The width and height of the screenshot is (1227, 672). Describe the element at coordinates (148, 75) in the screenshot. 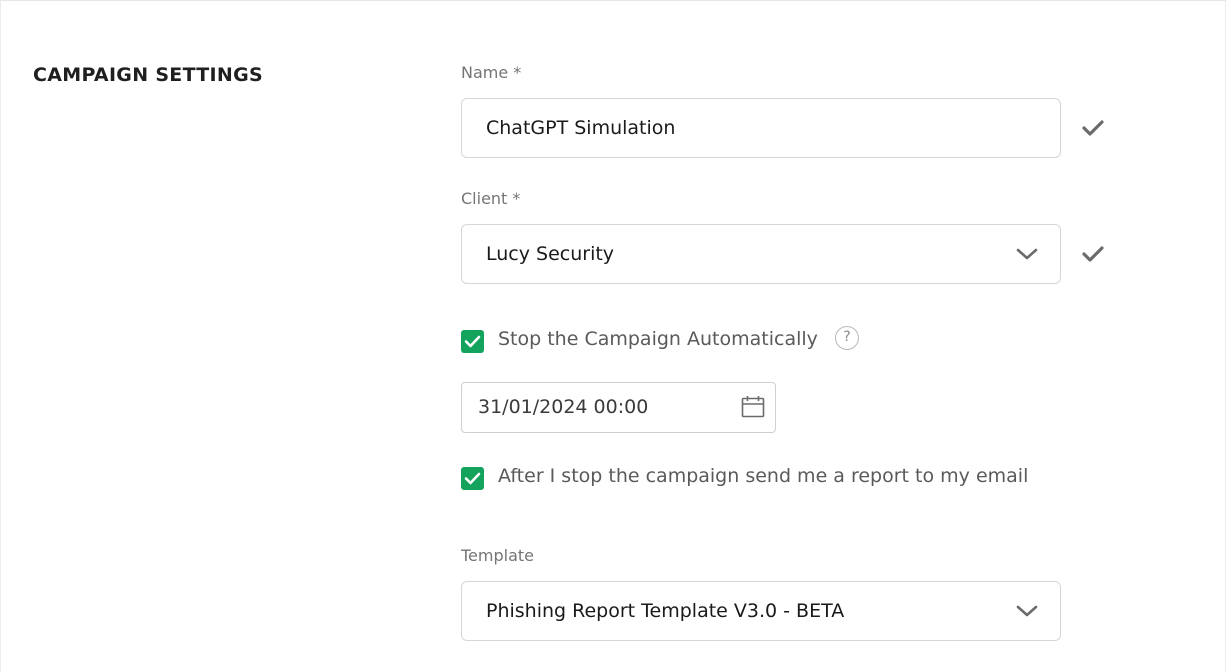

I see `section-title: CAMPAIGN SETTINGS` at that location.